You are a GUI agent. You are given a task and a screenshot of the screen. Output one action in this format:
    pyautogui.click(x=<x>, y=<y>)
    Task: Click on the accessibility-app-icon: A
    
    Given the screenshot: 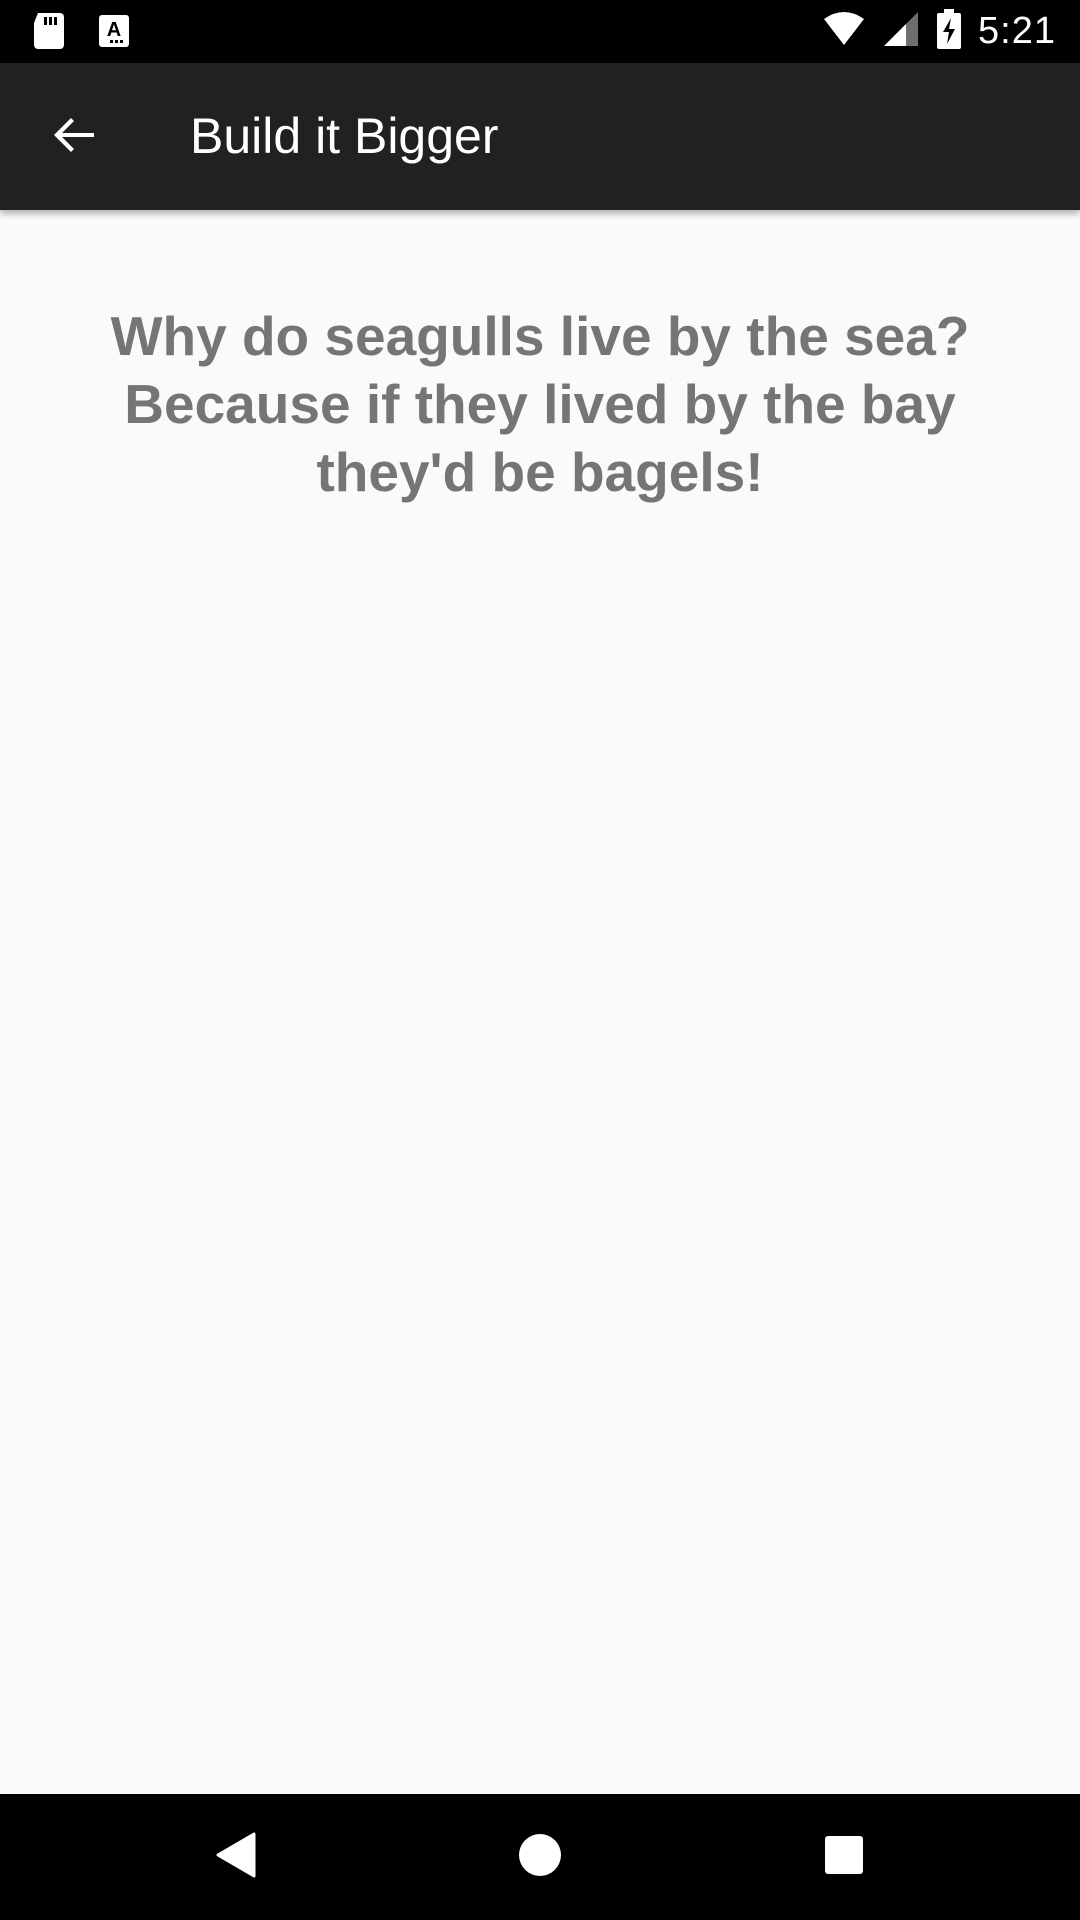 What is the action you would take?
    pyautogui.click(x=114, y=33)
    